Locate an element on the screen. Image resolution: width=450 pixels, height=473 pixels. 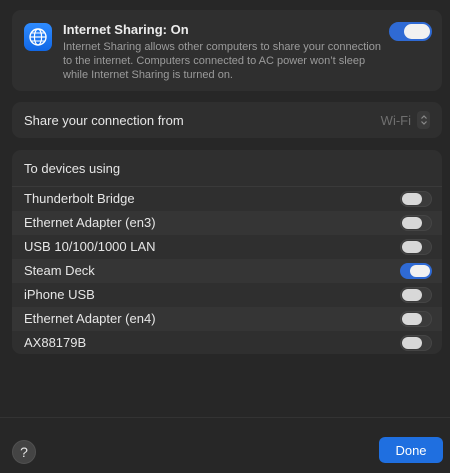
done-button: Done is located at coordinates (411, 450).